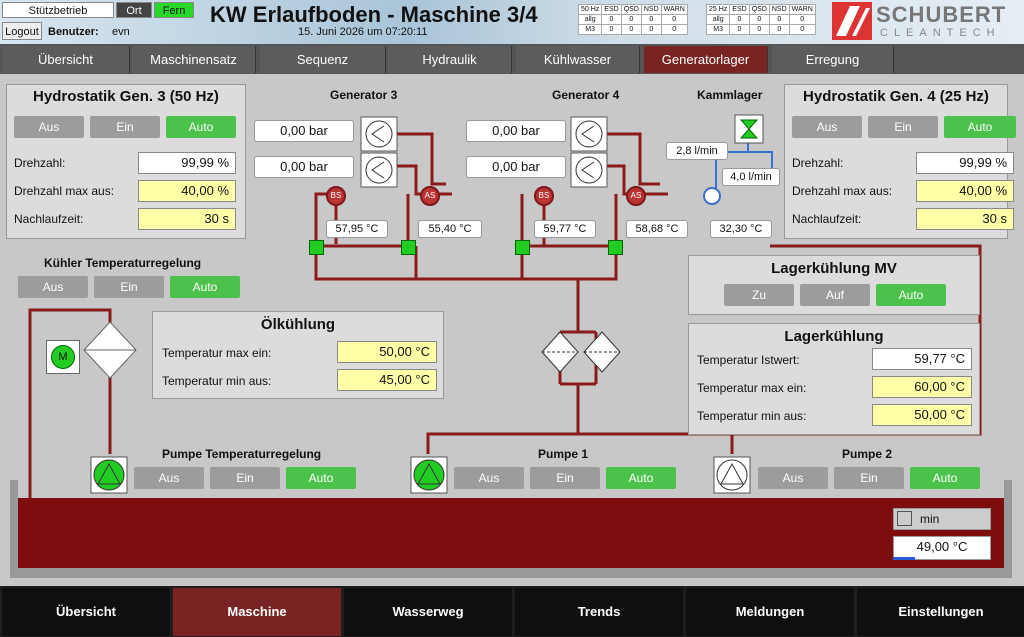 This screenshot has width=1024, height=637. What do you see at coordinates (770, 612) in the screenshot?
I see `footer-button-4: Meldungen` at bounding box center [770, 612].